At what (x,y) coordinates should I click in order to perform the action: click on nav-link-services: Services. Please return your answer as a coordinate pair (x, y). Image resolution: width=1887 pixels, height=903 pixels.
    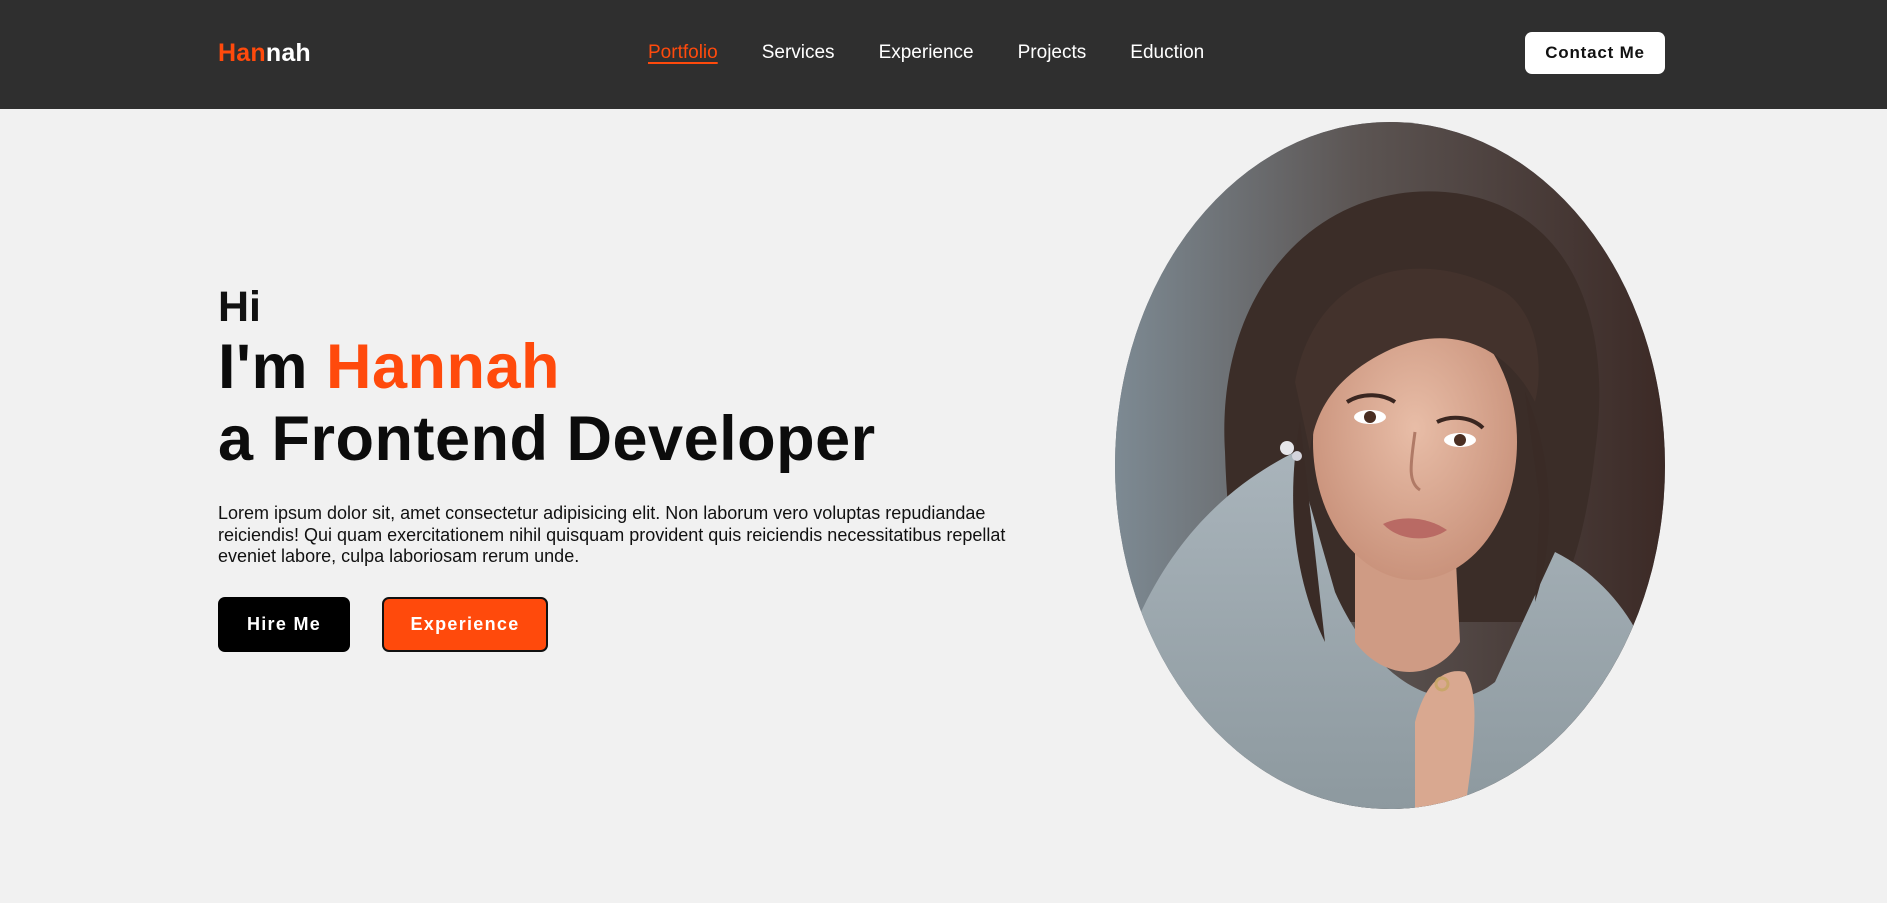
    Looking at the image, I should click on (798, 53).